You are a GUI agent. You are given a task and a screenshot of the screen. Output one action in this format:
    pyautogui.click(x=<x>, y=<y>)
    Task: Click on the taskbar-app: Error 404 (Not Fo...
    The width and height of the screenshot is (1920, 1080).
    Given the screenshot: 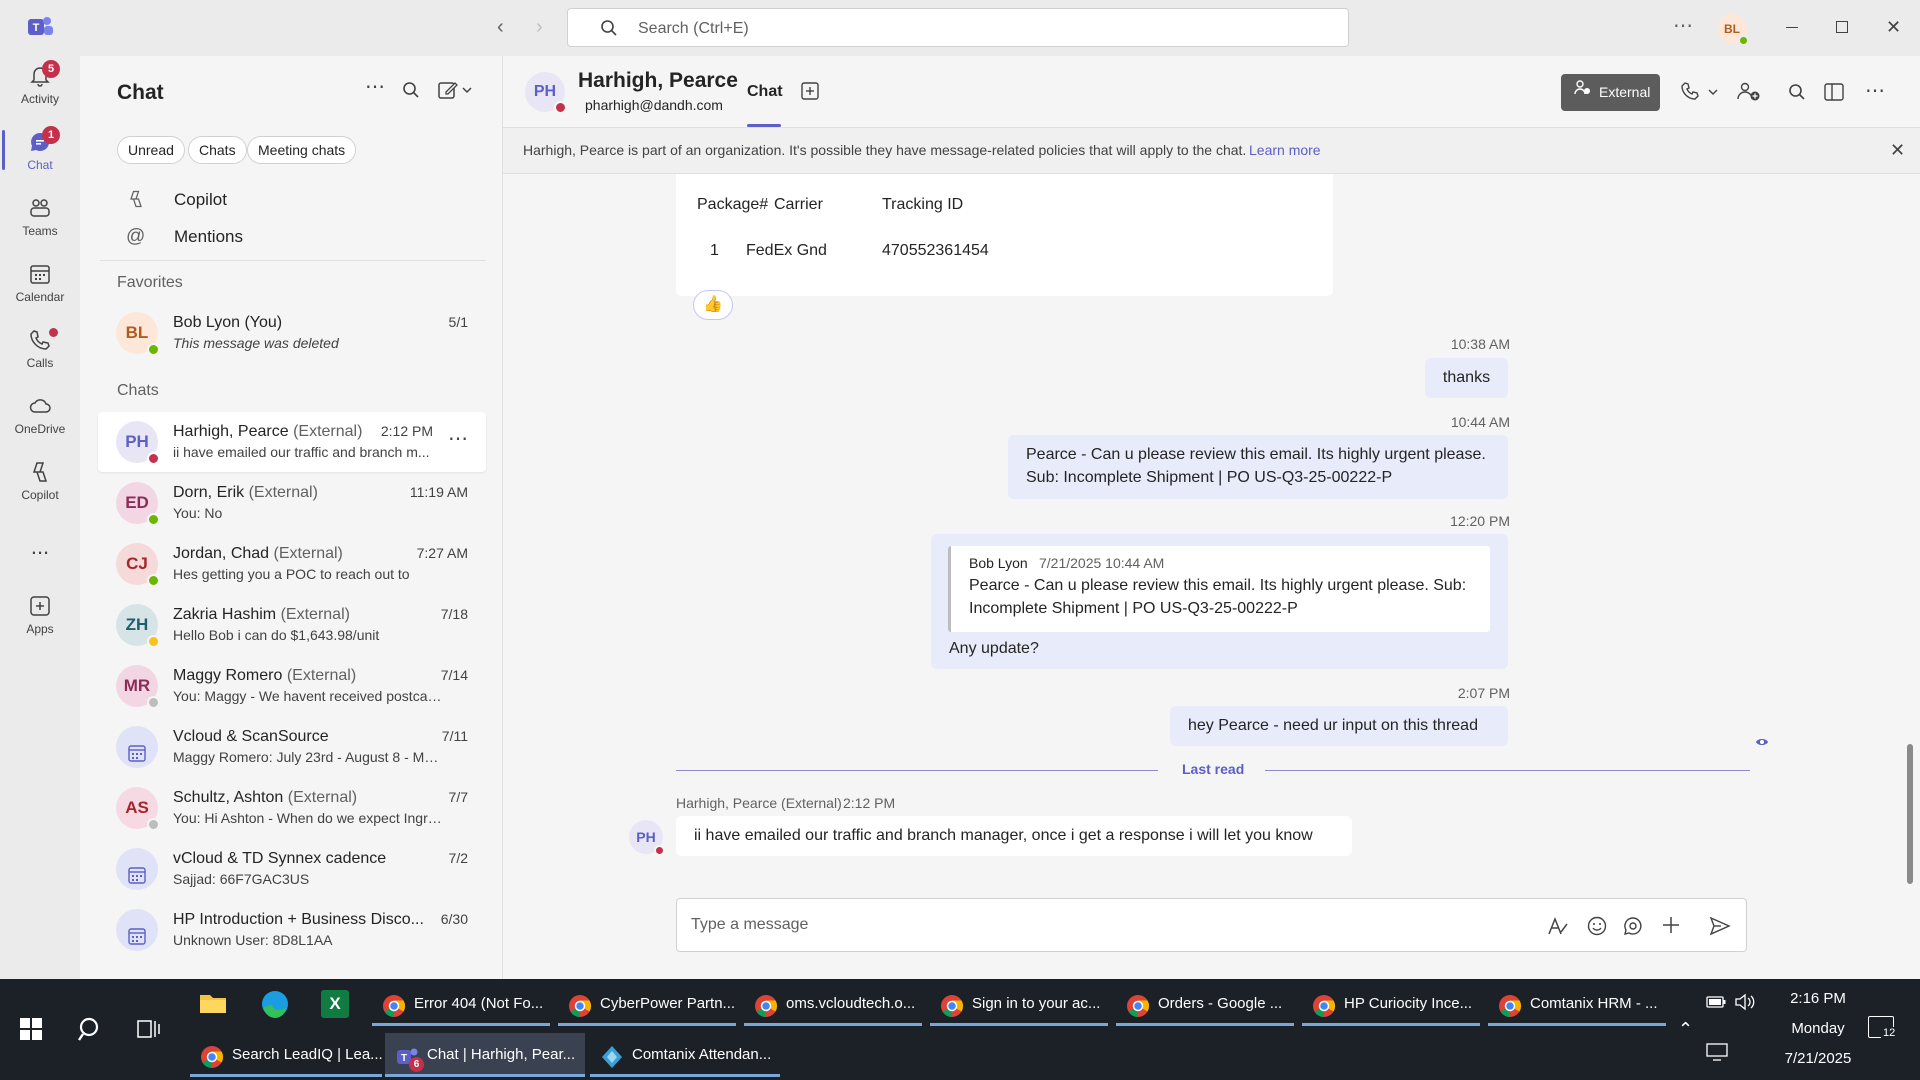 What is the action you would take?
    pyautogui.click(x=461, y=1004)
    